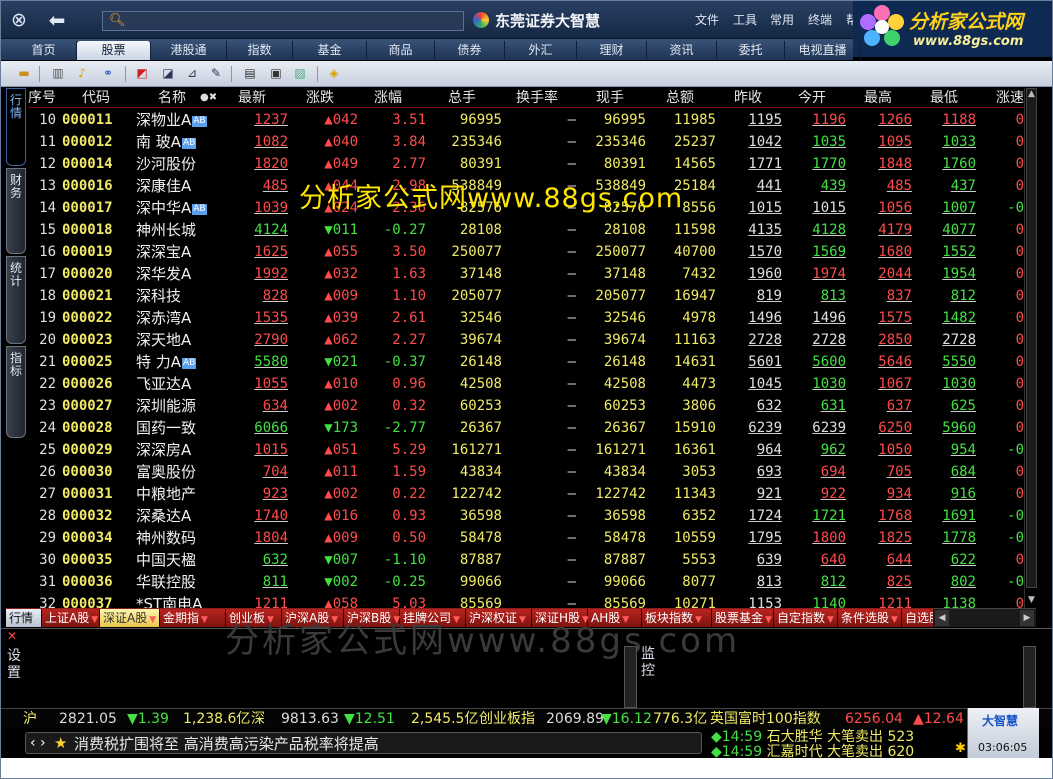  I want to click on news-nav-arrows-icon: ‹ ›, so click(38, 743).